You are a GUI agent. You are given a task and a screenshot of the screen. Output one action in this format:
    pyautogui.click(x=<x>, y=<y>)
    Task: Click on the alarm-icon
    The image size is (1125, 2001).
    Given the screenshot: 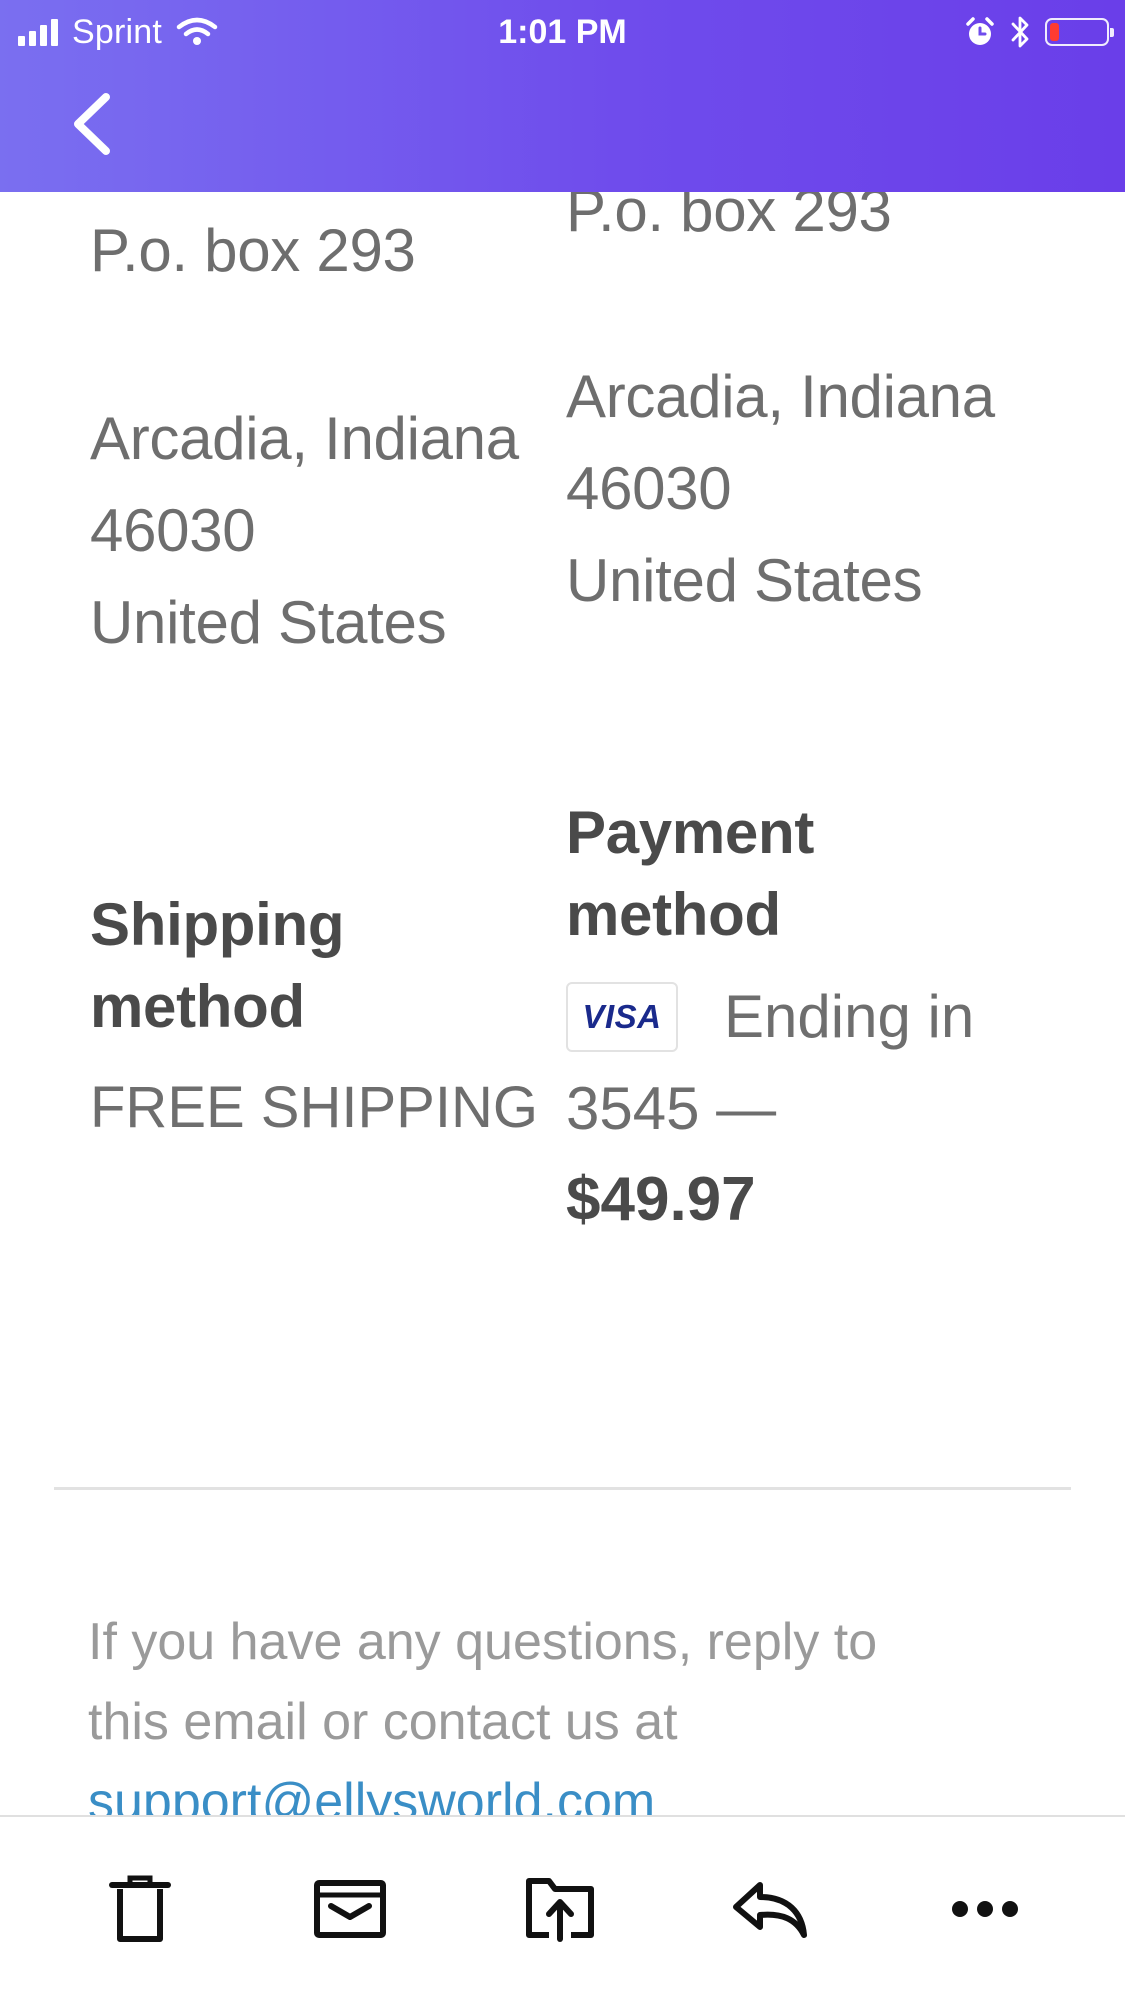 What is the action you would take?
    pyautogui.click(x=980, y=31)
    